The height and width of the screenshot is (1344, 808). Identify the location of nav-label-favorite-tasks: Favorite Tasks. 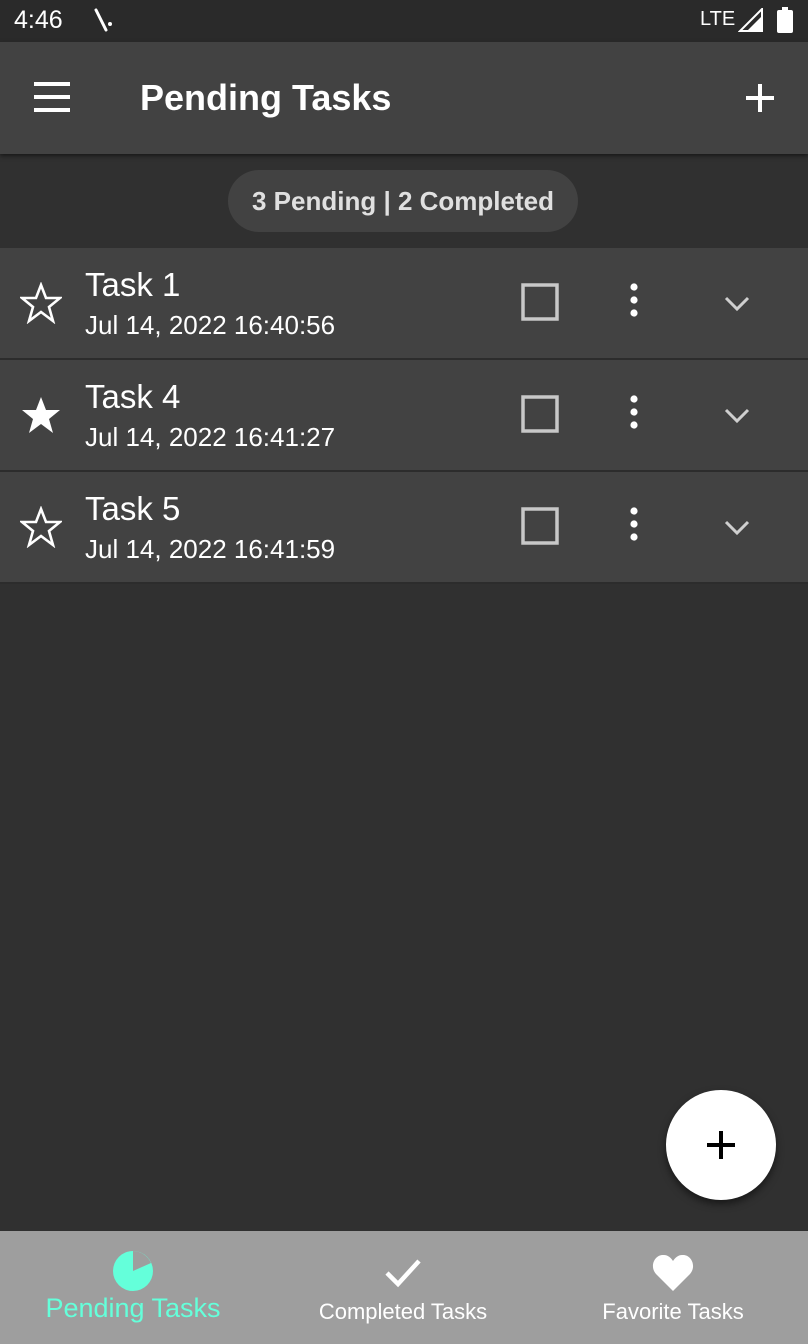
(673, 1311).